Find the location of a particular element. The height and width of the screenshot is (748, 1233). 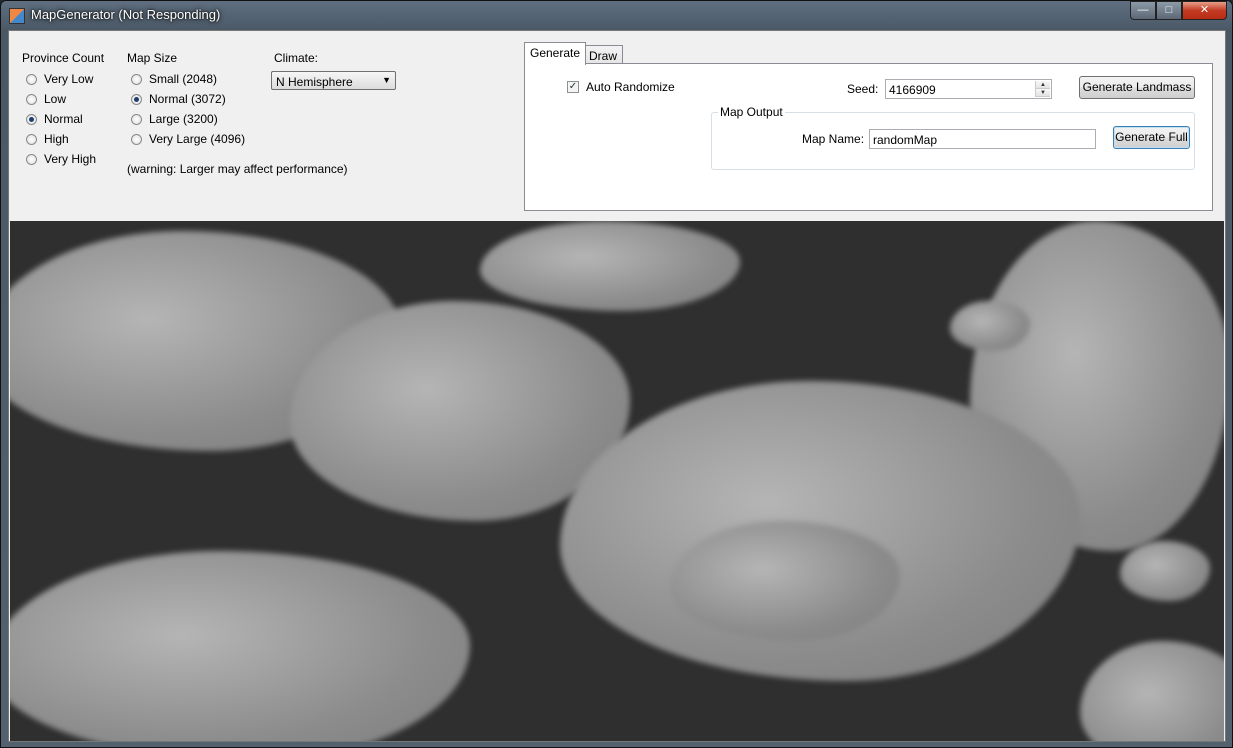

tab-draw: Draw is located at coordinates (603, 55).